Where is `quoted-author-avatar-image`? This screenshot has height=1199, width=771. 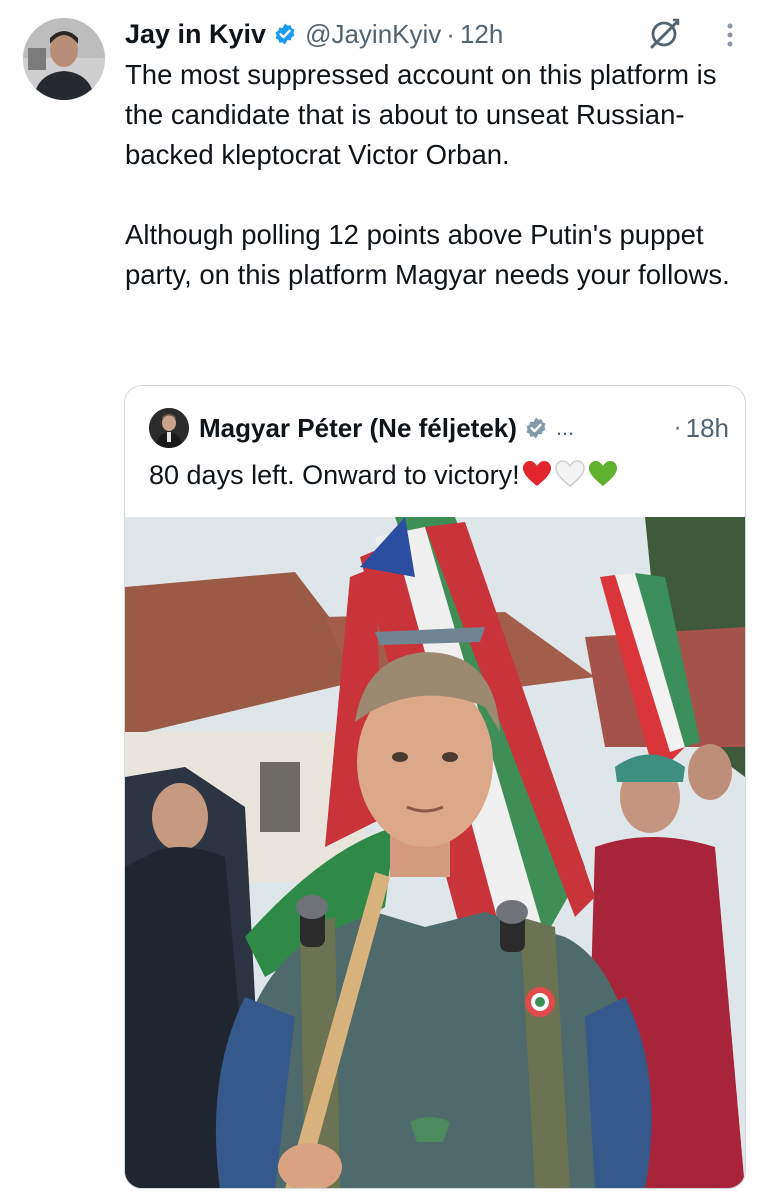 quoted-author-avatar-image is located at coordinates (169, 428).